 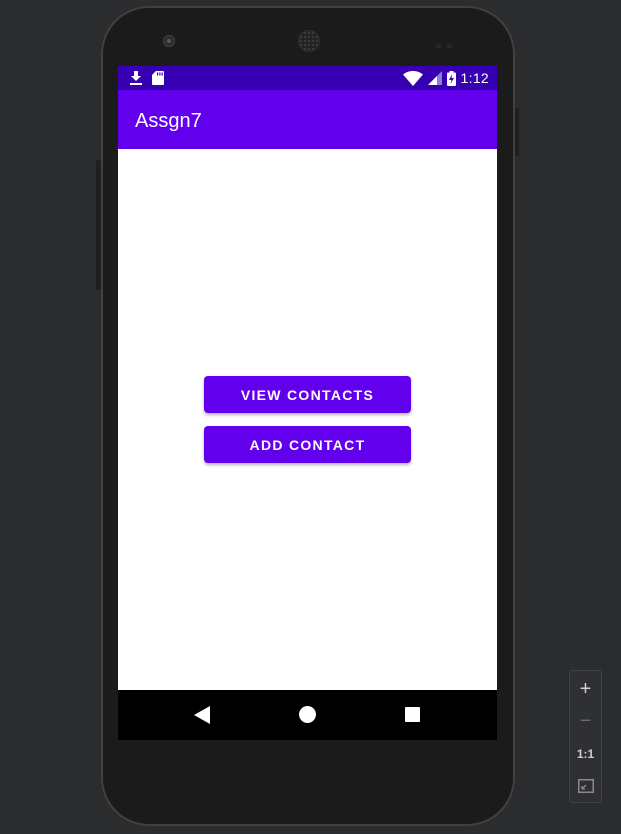 I want to click on recents-icon, so click(x=412, y=714).